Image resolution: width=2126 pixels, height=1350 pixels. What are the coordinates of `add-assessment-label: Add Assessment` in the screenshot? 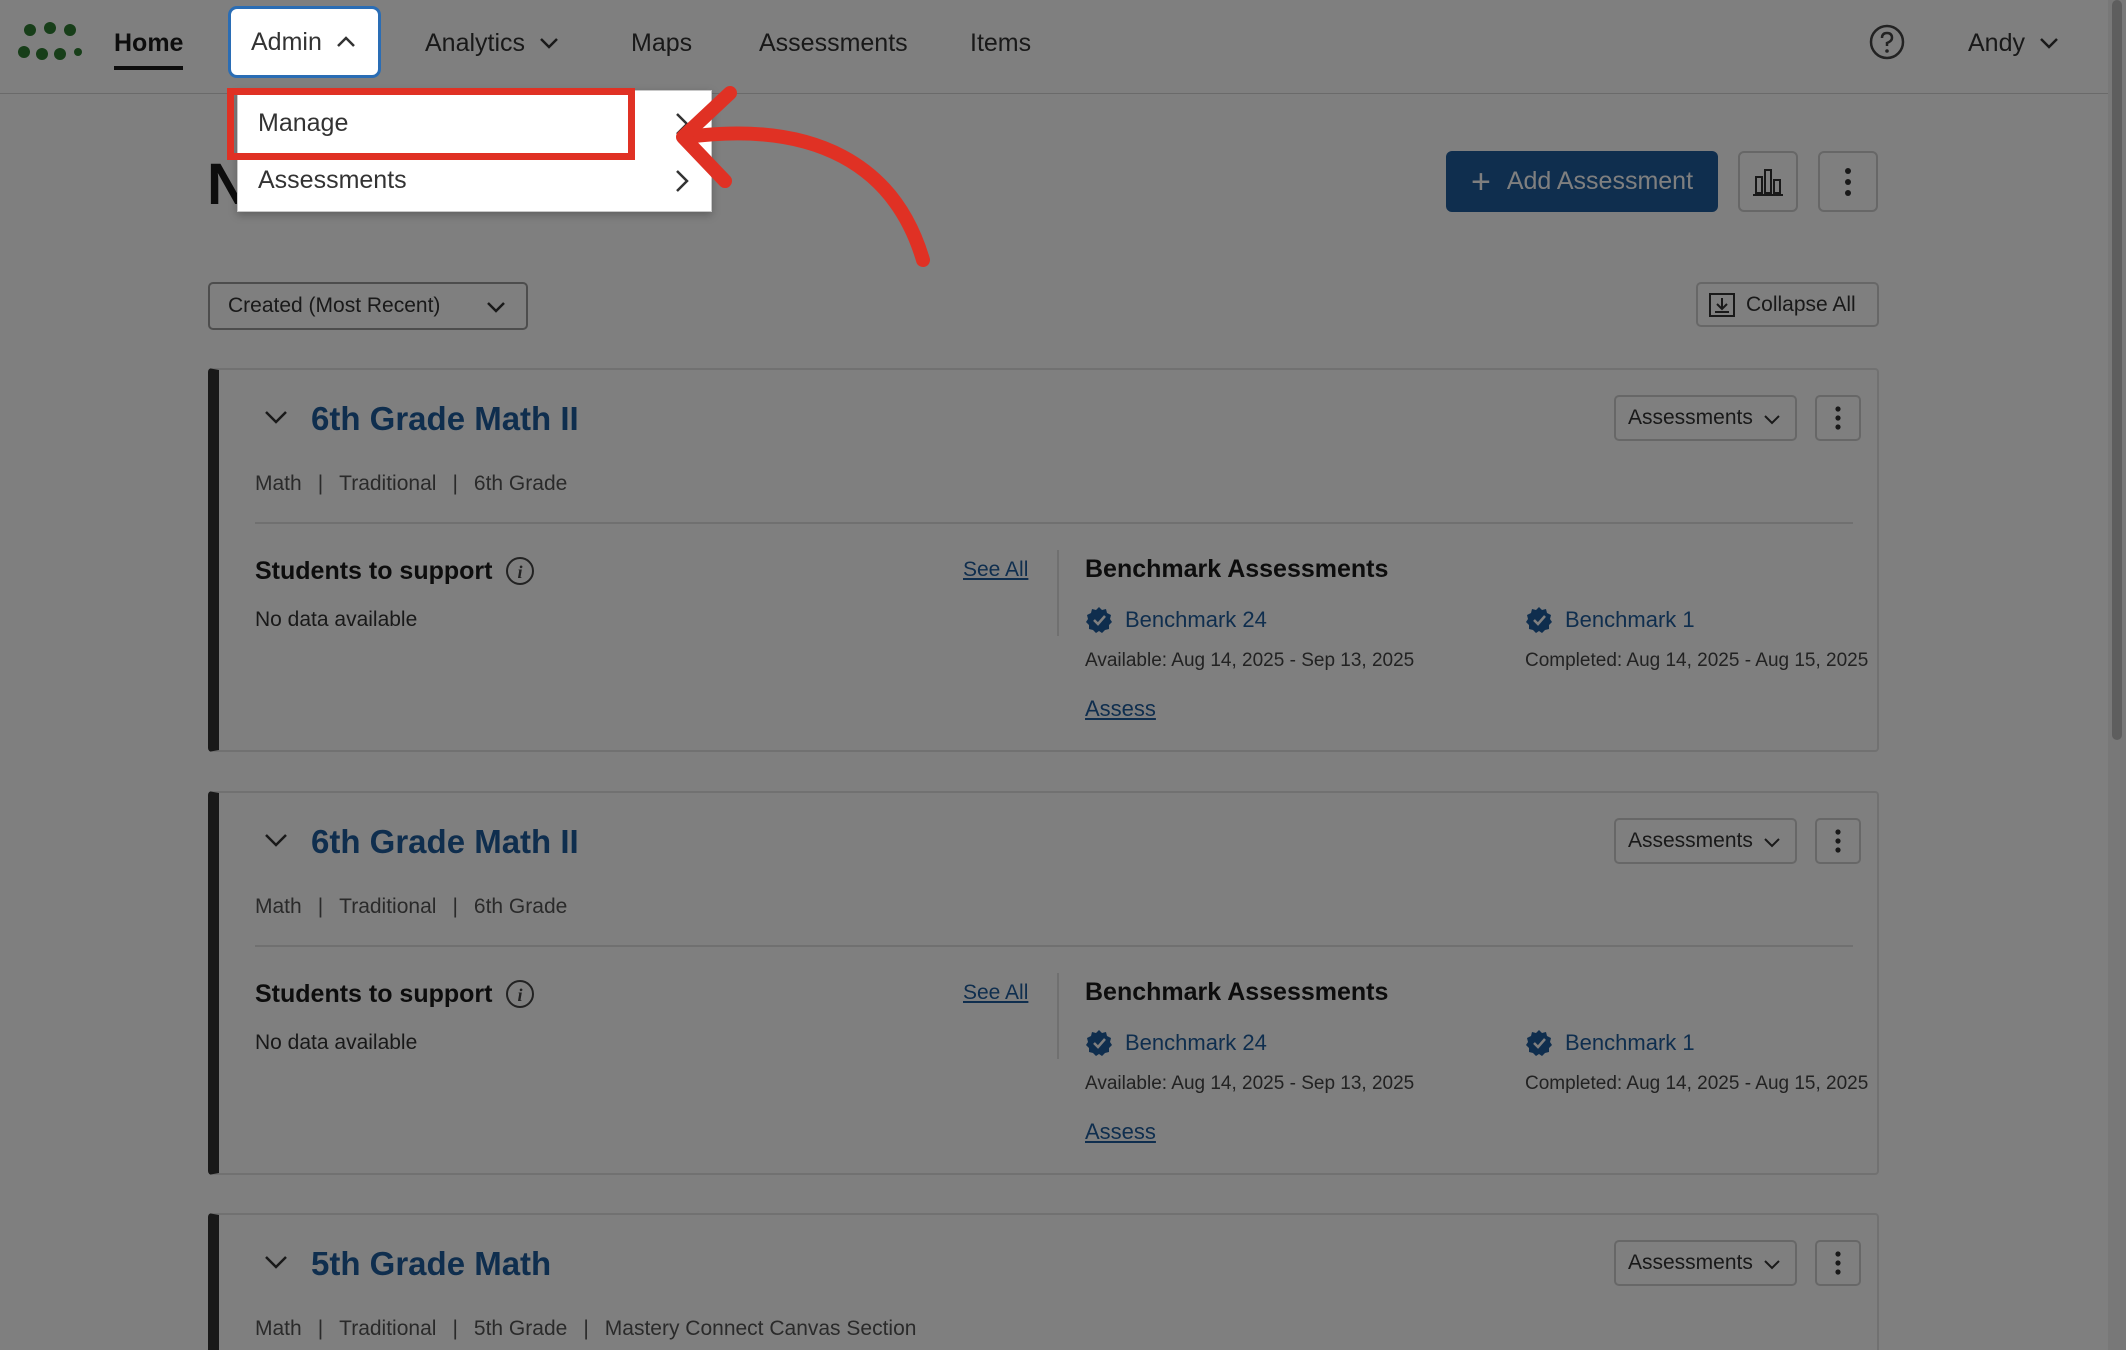 It's located at (1600, 181).